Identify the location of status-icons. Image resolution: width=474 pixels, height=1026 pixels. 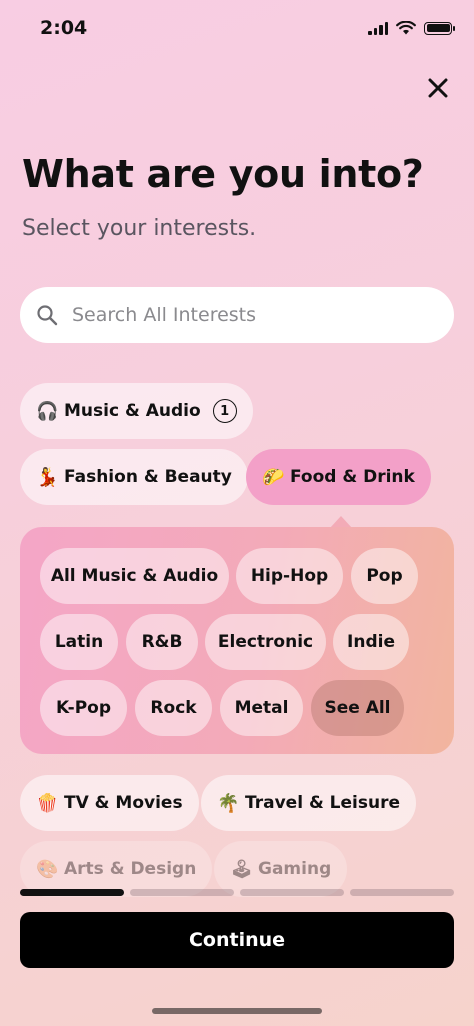
(411, 28).